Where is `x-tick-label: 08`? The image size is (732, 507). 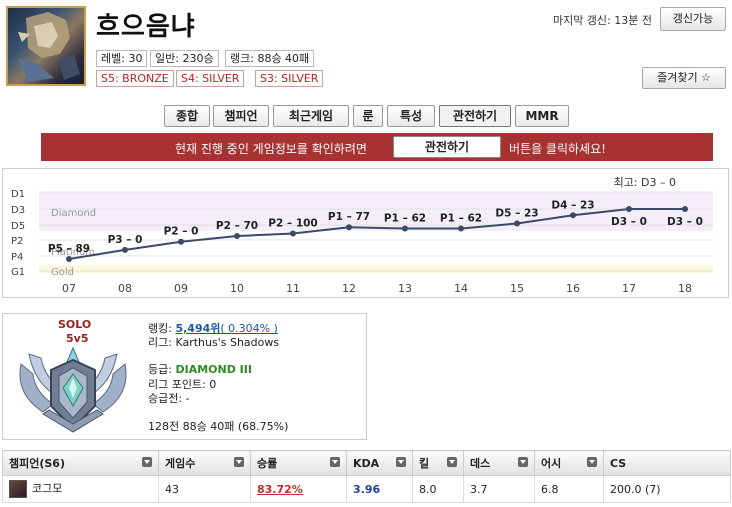 x-tick-label: 08 is located at coordinates (125, 288).